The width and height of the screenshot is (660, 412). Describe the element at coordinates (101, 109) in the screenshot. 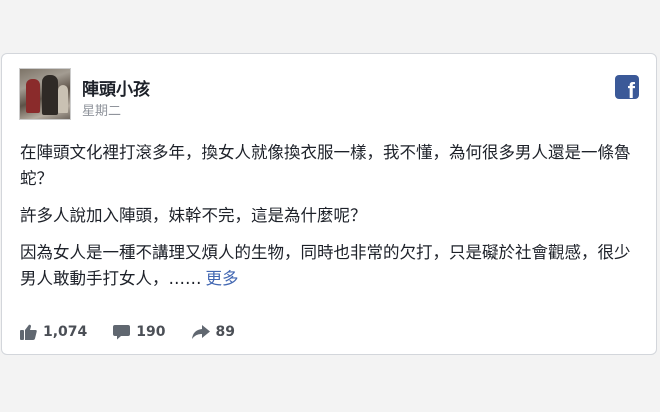

I see `post-date: 星期二` at that location.